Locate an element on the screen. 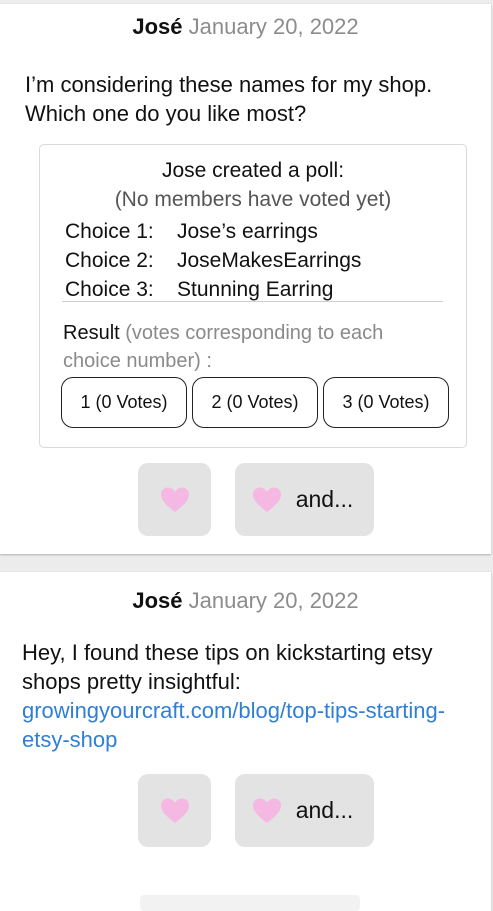 Image resolution: width=493 pixels, height=911 pixels. vote-choice-2-button: 2 (0 Votes) is located at coordinates (255, 402).